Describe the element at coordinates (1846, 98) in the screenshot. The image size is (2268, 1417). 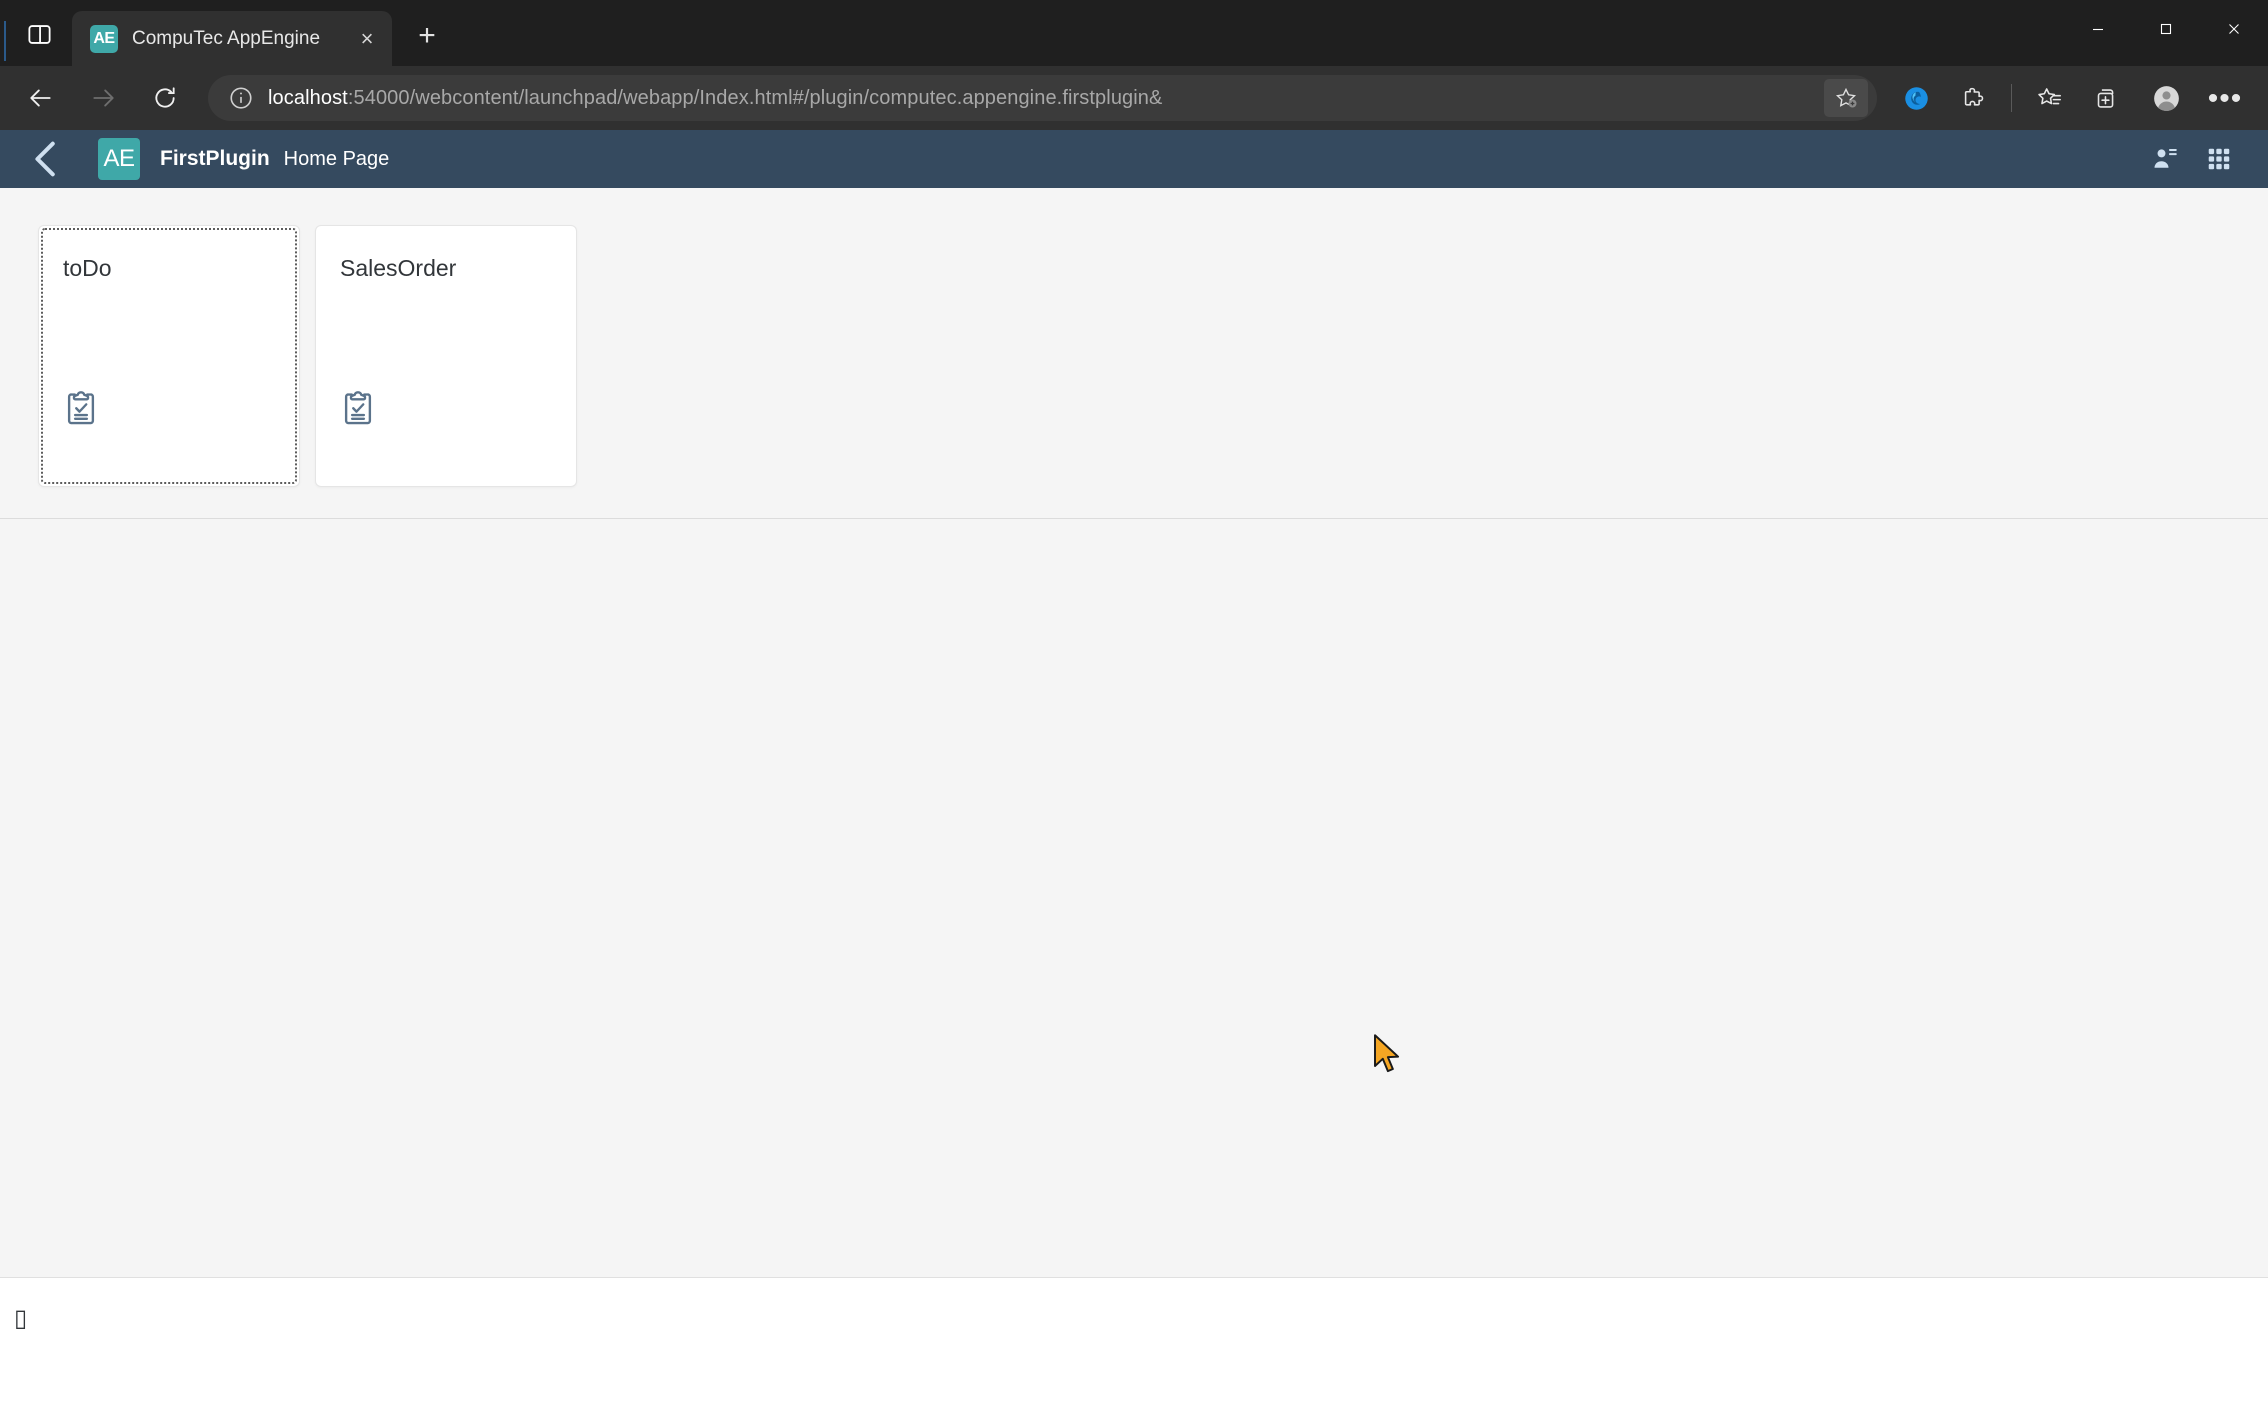
I see `add-favorite-icon` at that location.